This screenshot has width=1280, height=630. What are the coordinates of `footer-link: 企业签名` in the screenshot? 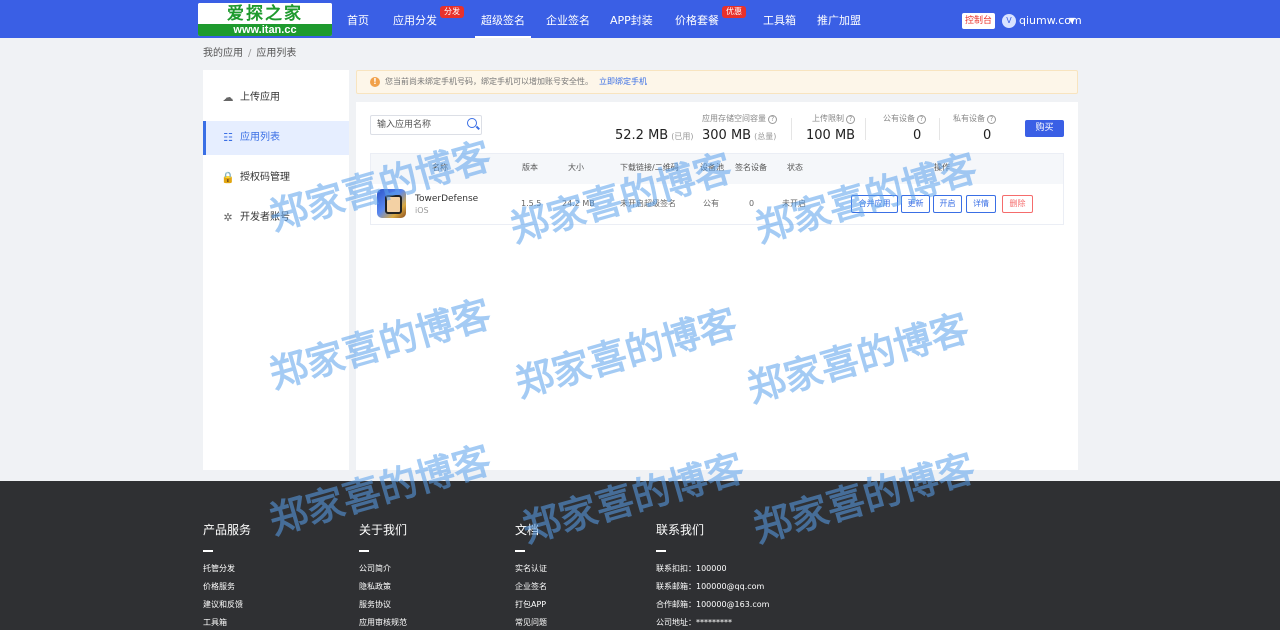 It's located at (531, 587).